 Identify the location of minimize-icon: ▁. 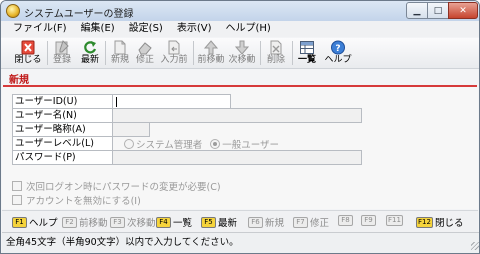
(417, 10).